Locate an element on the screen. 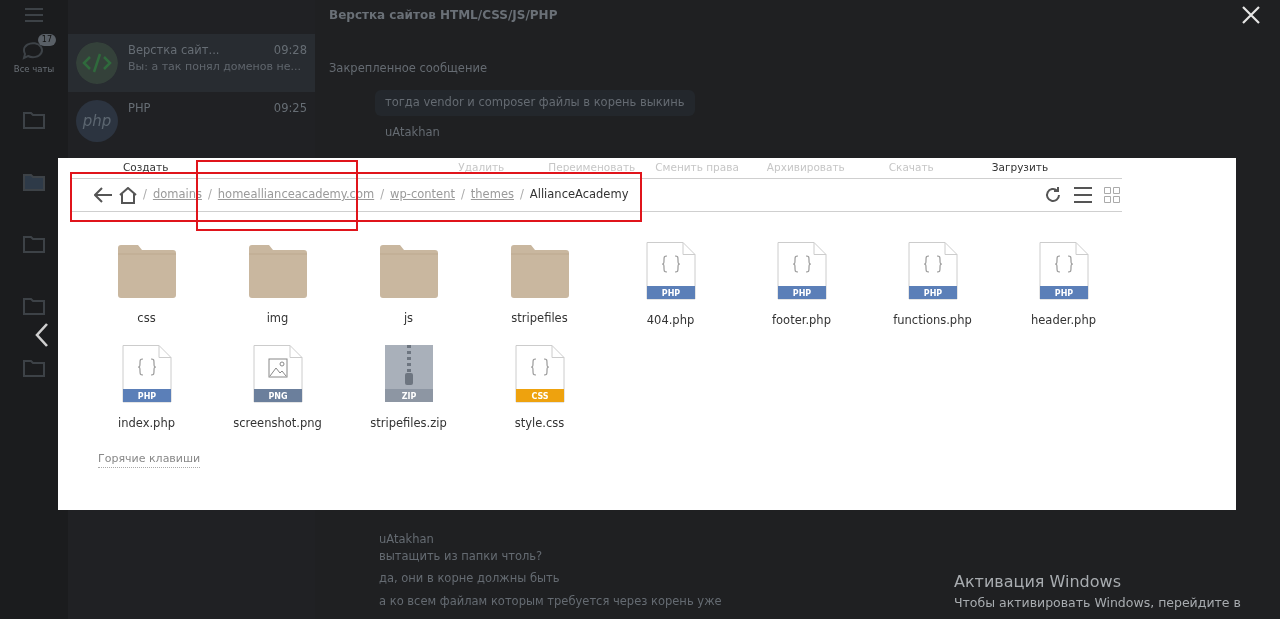  refresh-icon is located at coordinates (1053, 195).